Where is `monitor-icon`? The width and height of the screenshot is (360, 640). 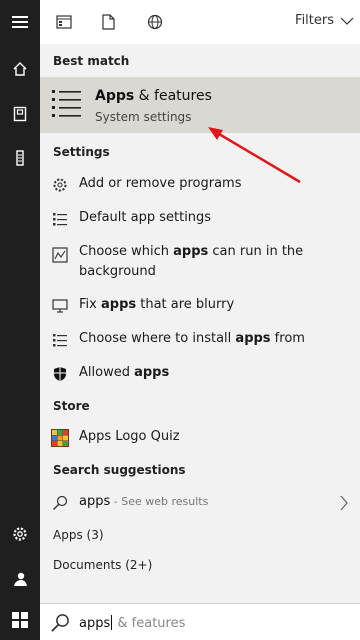 monitor-icon is located at coordinates (60, 306).